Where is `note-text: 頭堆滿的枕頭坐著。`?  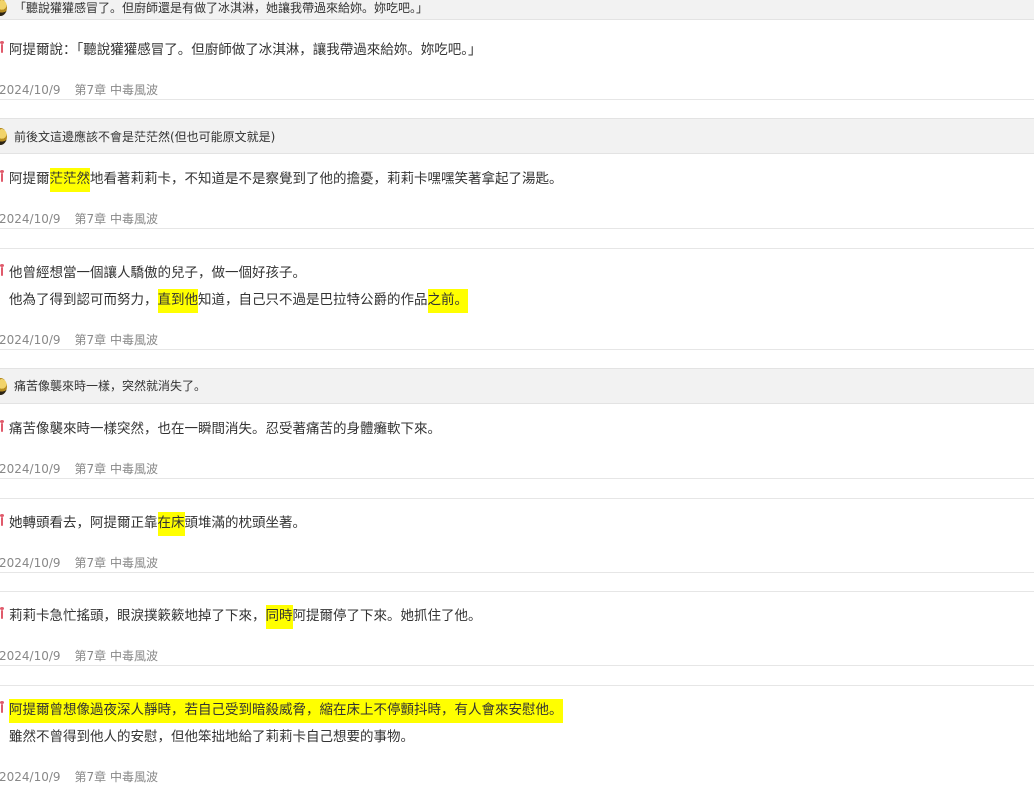 note-text: 頭堆滿的枕頭坐著。 is located at coordinates (245, 523).